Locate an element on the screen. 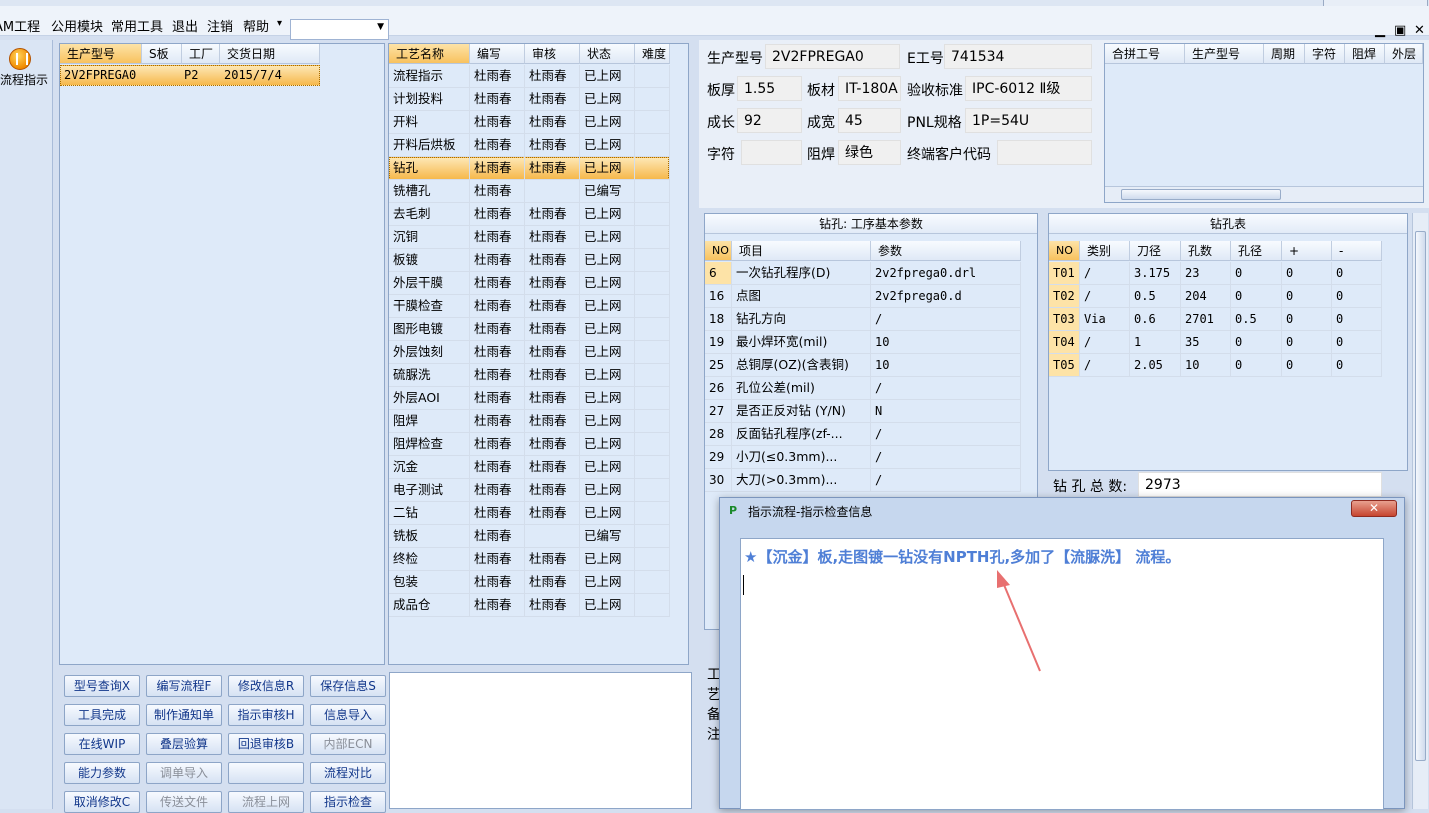  process-cell: 图形电镀 is located at coordinates (429, 329).